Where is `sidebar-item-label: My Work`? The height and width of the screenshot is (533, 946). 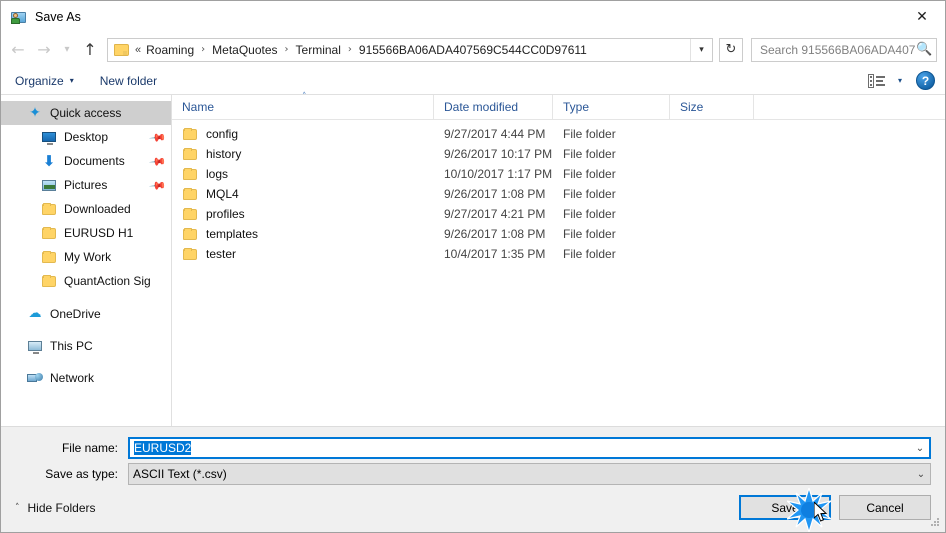
sidebar-item-label: My Work is located at coordinates (88, 257).